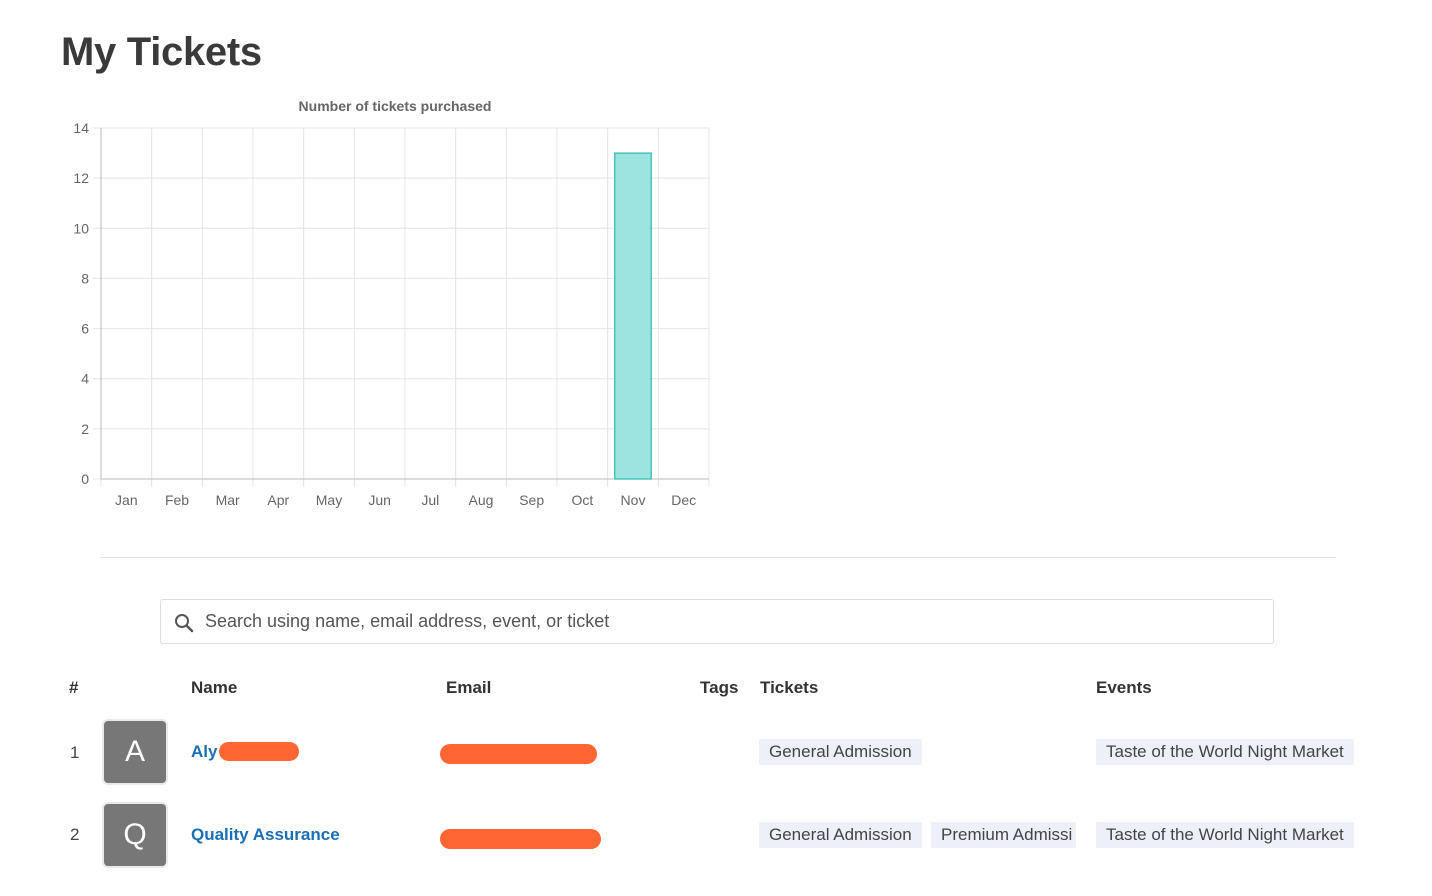 The image size is (1432, 896). Describe the element at coordinates (329, 500) in the screenshot. I see `x-tick-label: May` at that location.